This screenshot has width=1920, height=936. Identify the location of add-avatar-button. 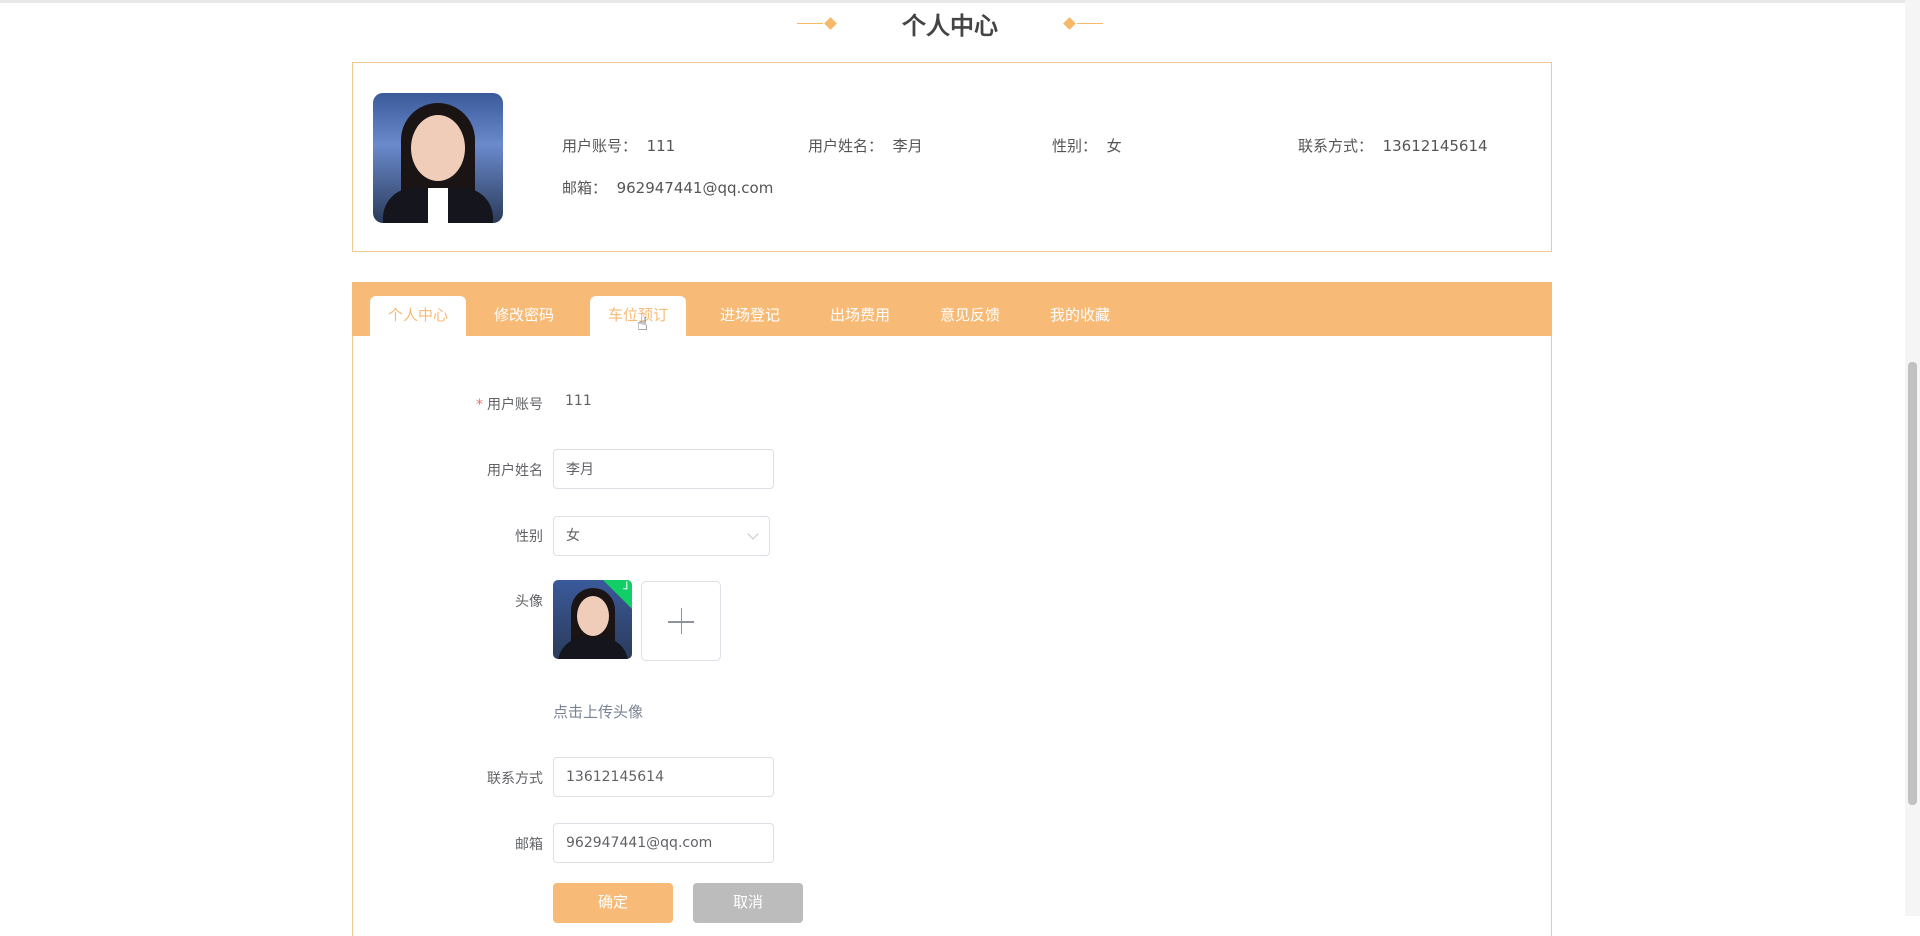
(681, 621).